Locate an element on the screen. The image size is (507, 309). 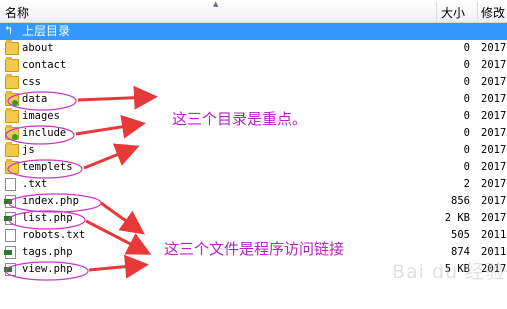
highlight-templets is located at coordinates (45, 169).